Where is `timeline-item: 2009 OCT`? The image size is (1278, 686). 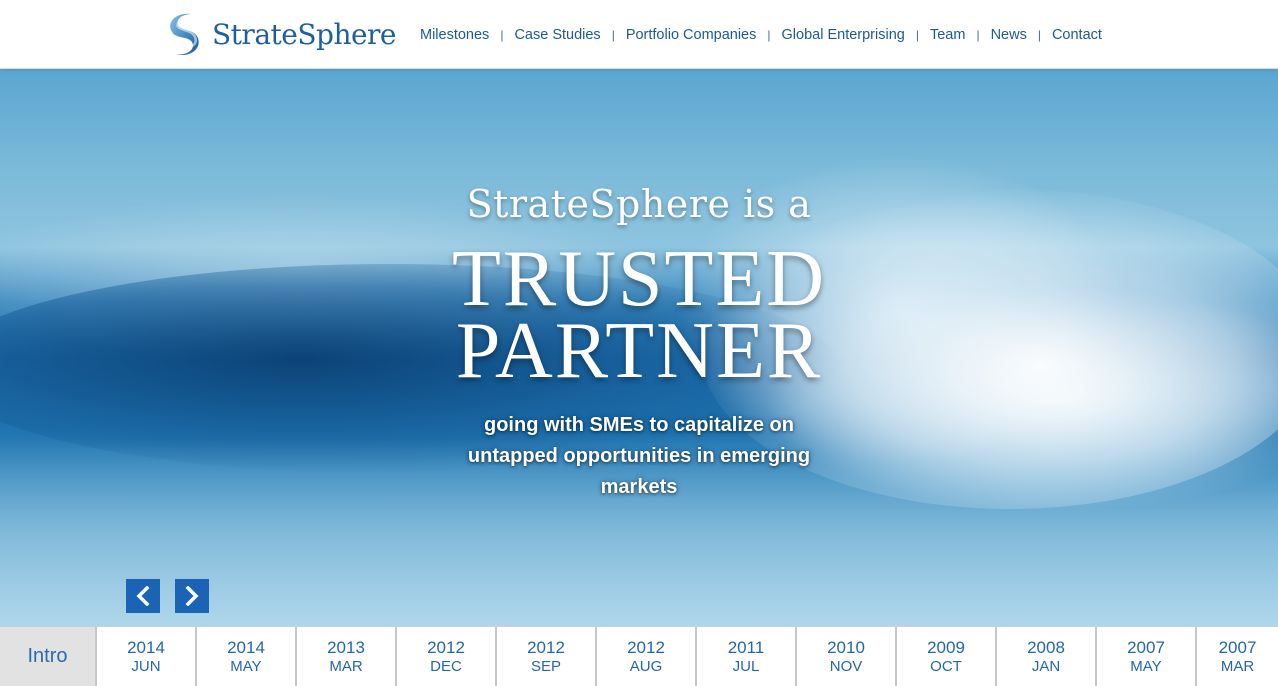
timeline-item: 2009 OCT is located at coordinates (947, 656).